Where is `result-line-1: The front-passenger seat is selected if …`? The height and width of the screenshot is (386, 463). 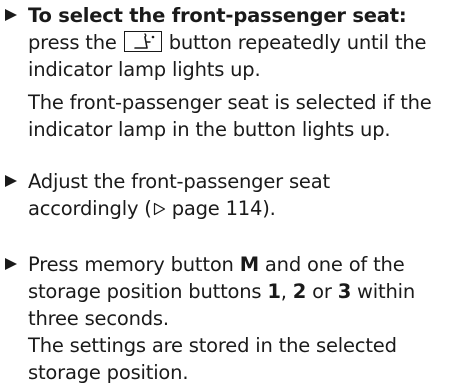
result-line-1: The front-passenger seat is selected if … is located at coordinates (230, 102).